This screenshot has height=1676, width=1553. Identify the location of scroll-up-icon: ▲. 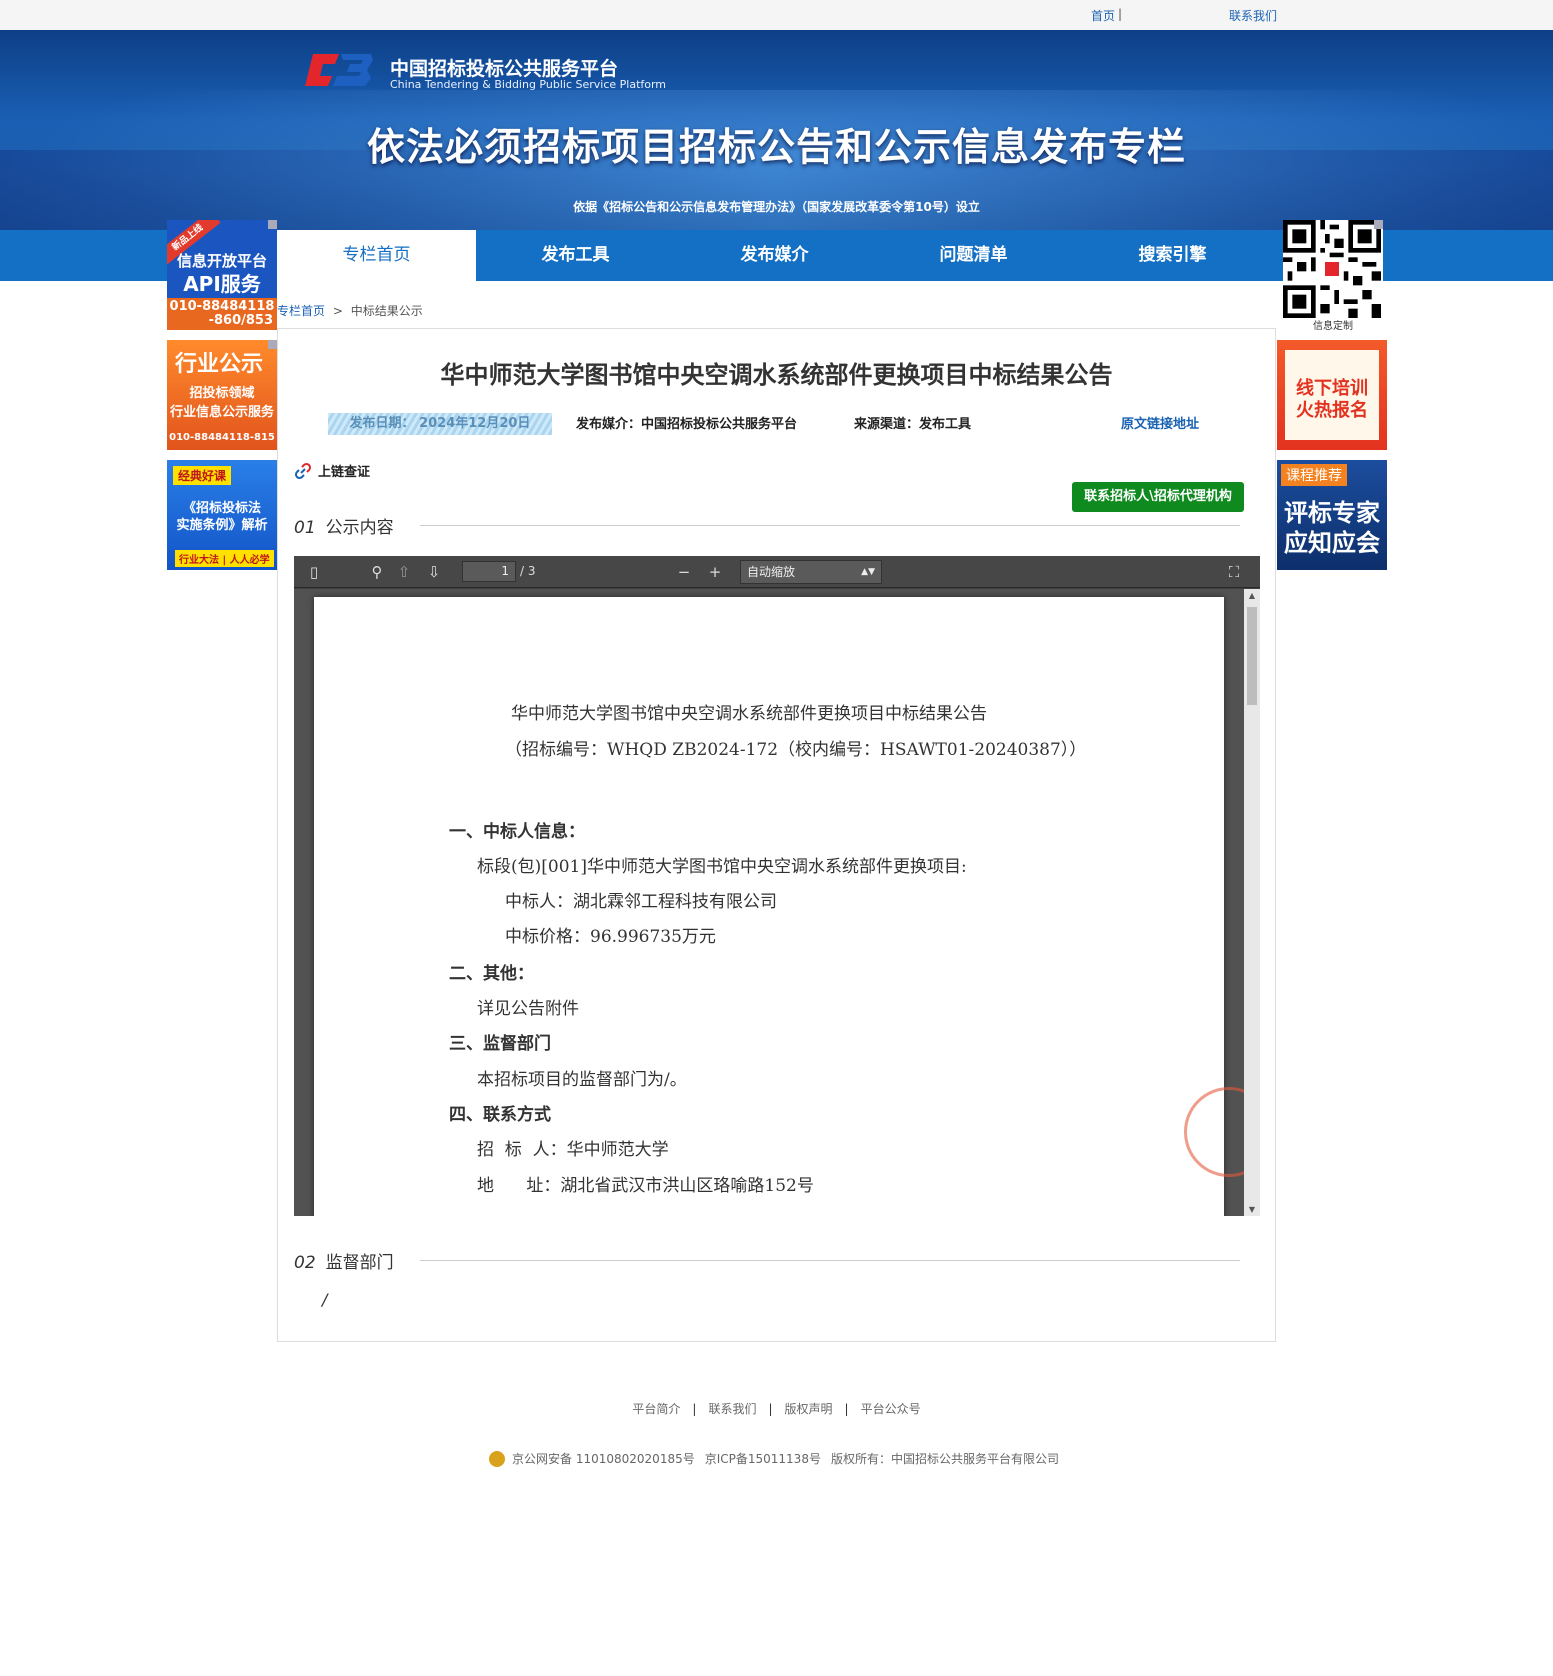
(1252, 595).